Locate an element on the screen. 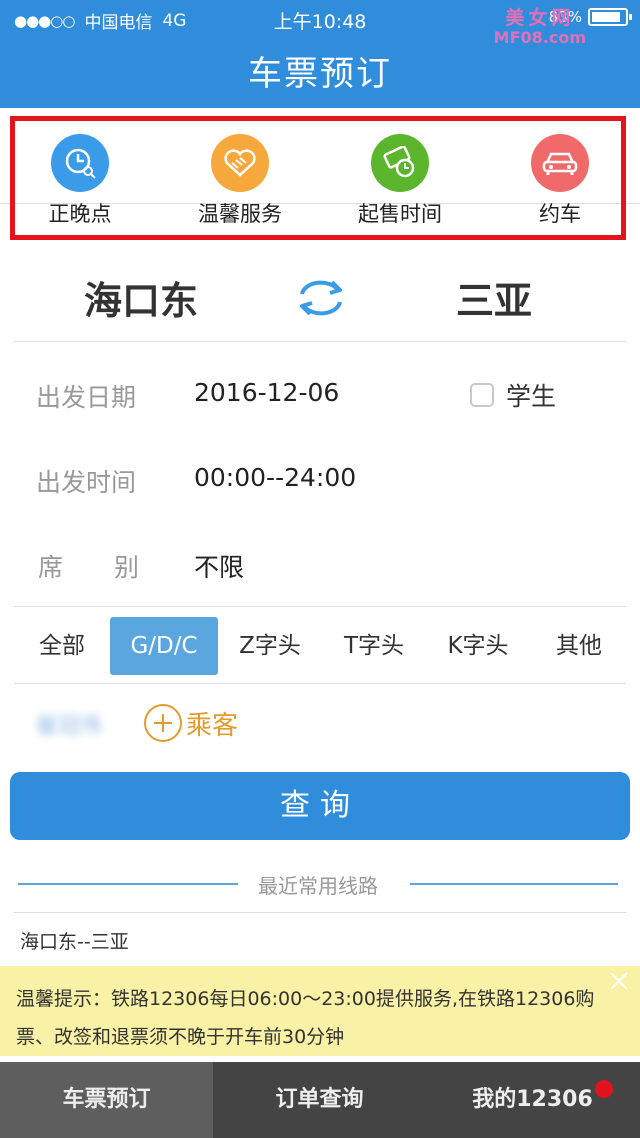 Image resolution: width=640 pixels, height=1138 pixels. notification-badge is located at coordinates (604, 1089).